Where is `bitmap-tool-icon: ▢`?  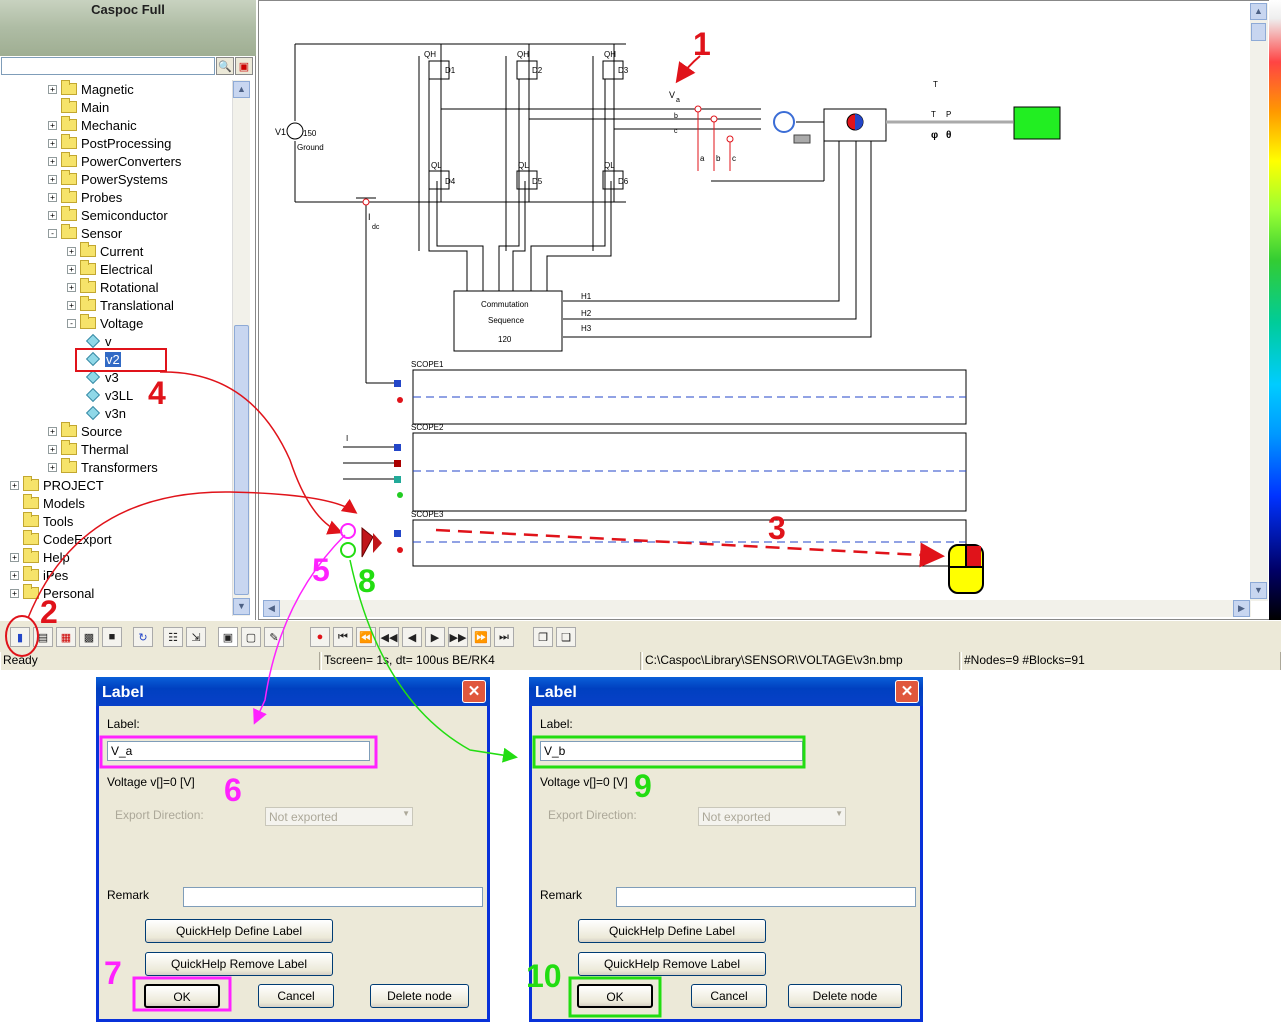 bitmap-tool-icon: ▢ is located at coordinates (251, 637).